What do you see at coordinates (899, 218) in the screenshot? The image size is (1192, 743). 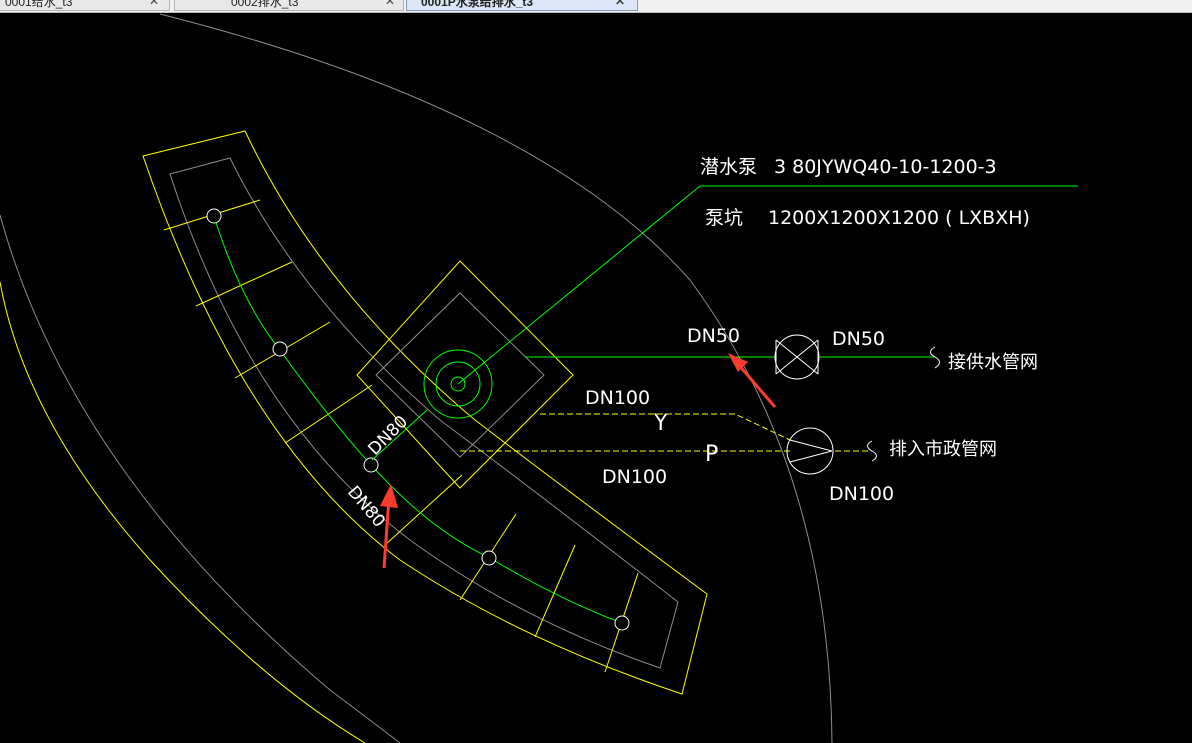 I see `pit-spec: 1200X1200X1200 ( LXBXH)` at bounding box center [899, 218].